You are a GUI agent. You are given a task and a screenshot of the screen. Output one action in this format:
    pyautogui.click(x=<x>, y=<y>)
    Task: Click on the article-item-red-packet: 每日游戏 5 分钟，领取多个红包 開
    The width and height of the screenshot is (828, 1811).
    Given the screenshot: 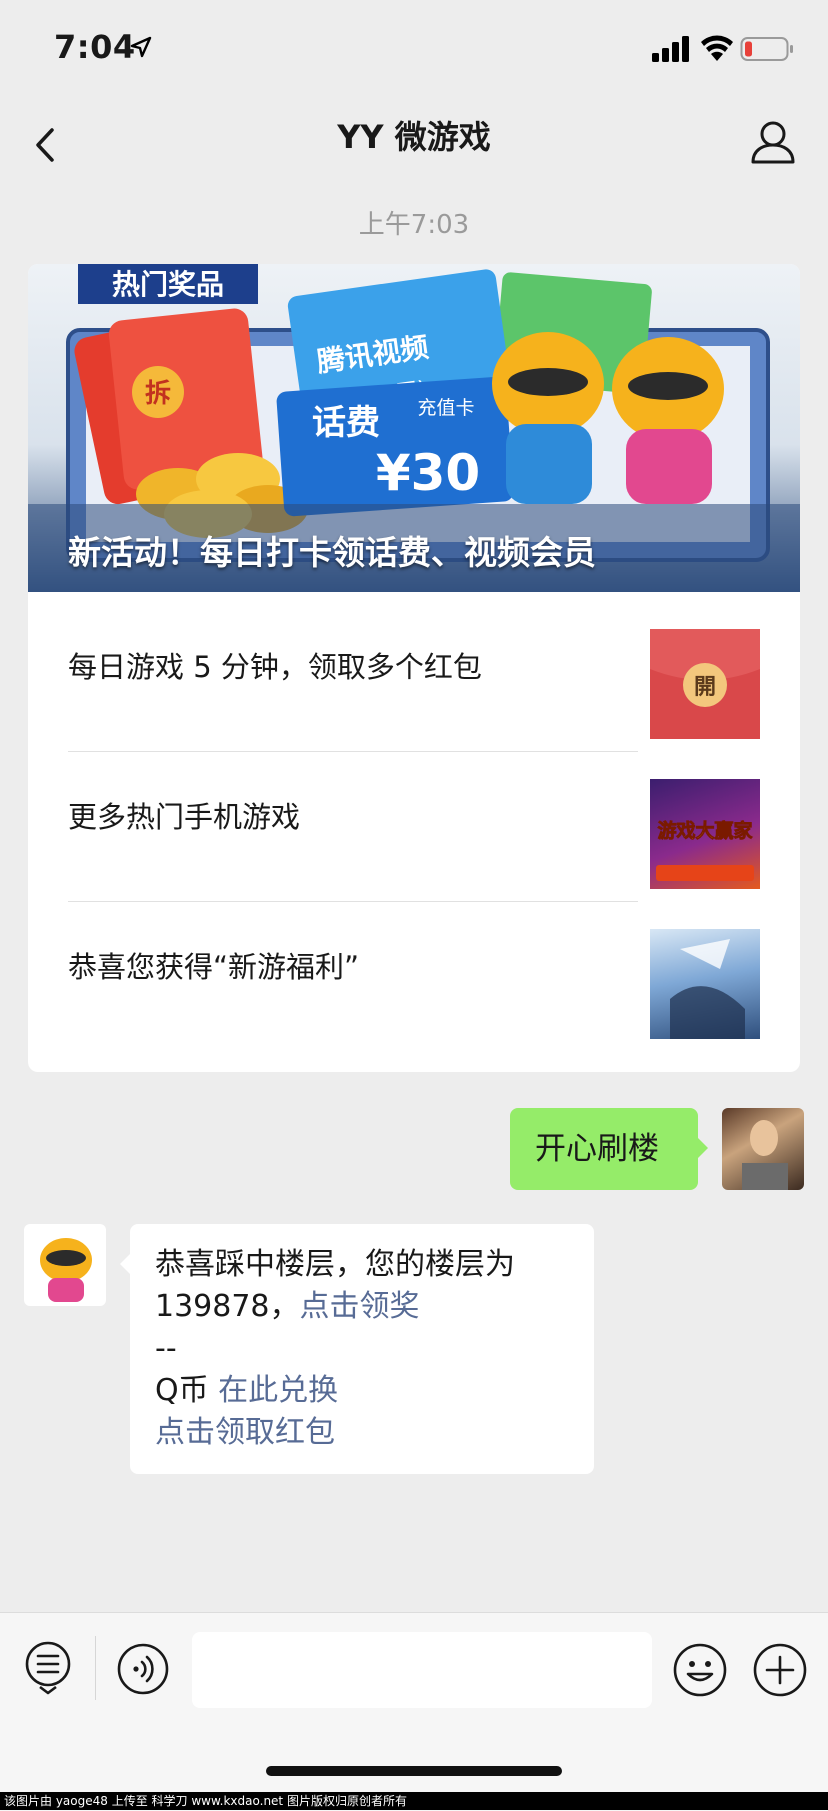 What is the action you would take?
    pyautogui.click(x=414, y=667)
    